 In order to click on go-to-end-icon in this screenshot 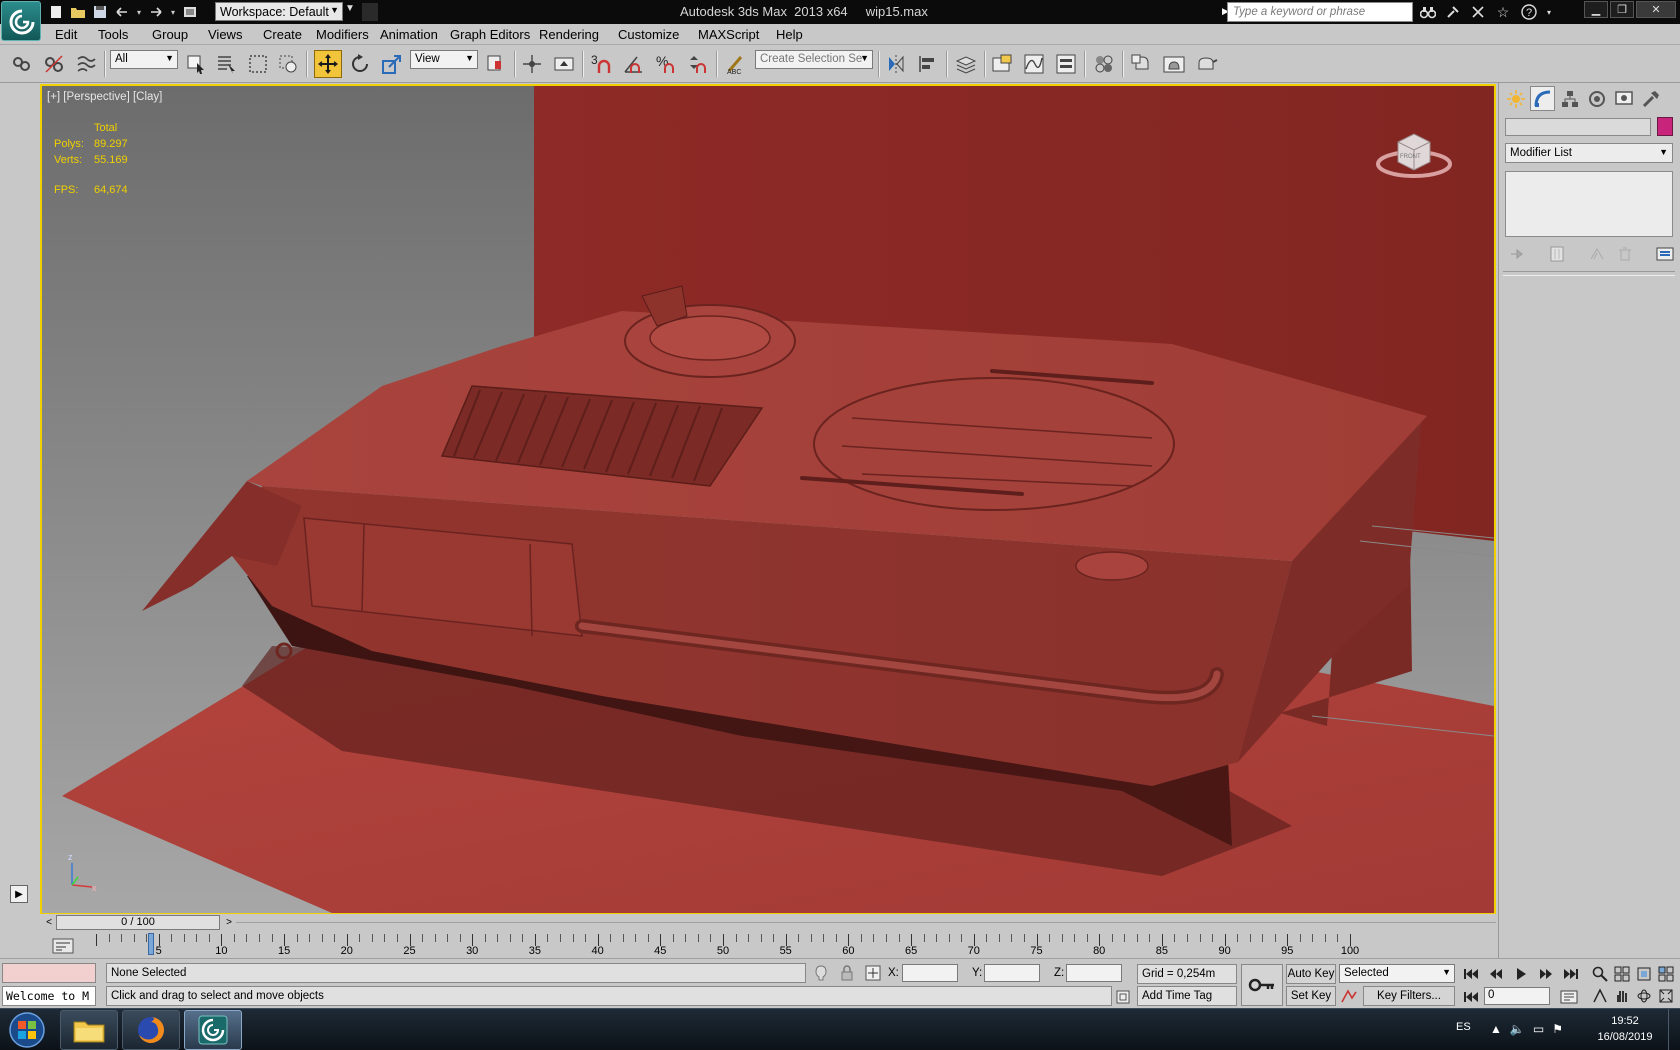, I will do `click(1571, 974)`.